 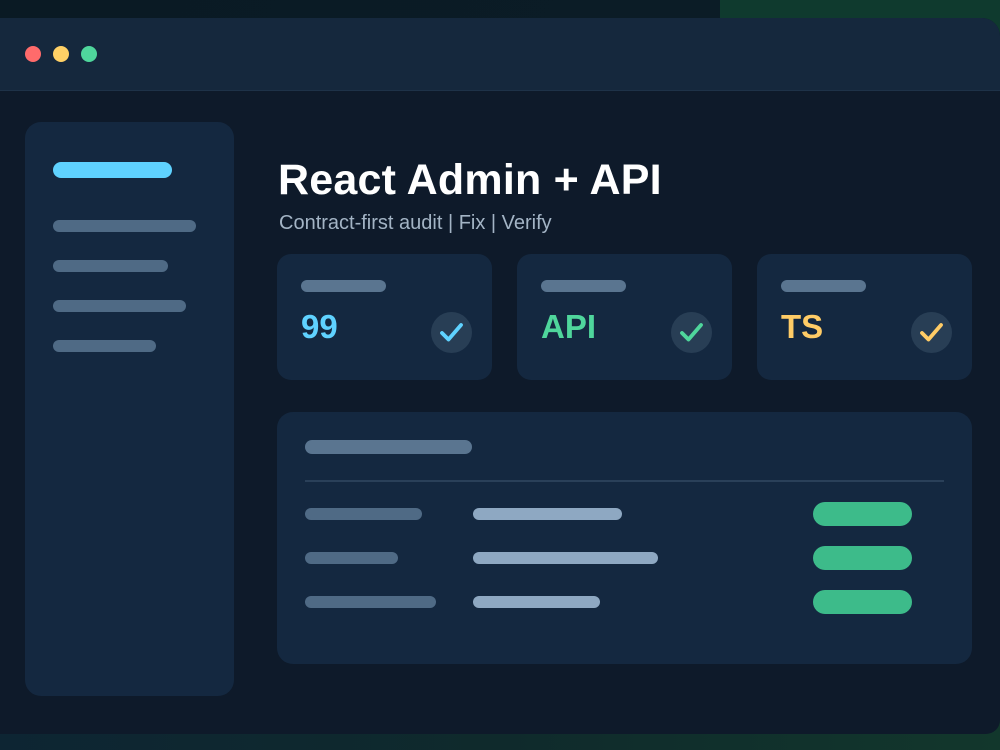 I want to click on close-window-button, so click(x=33, y=54).